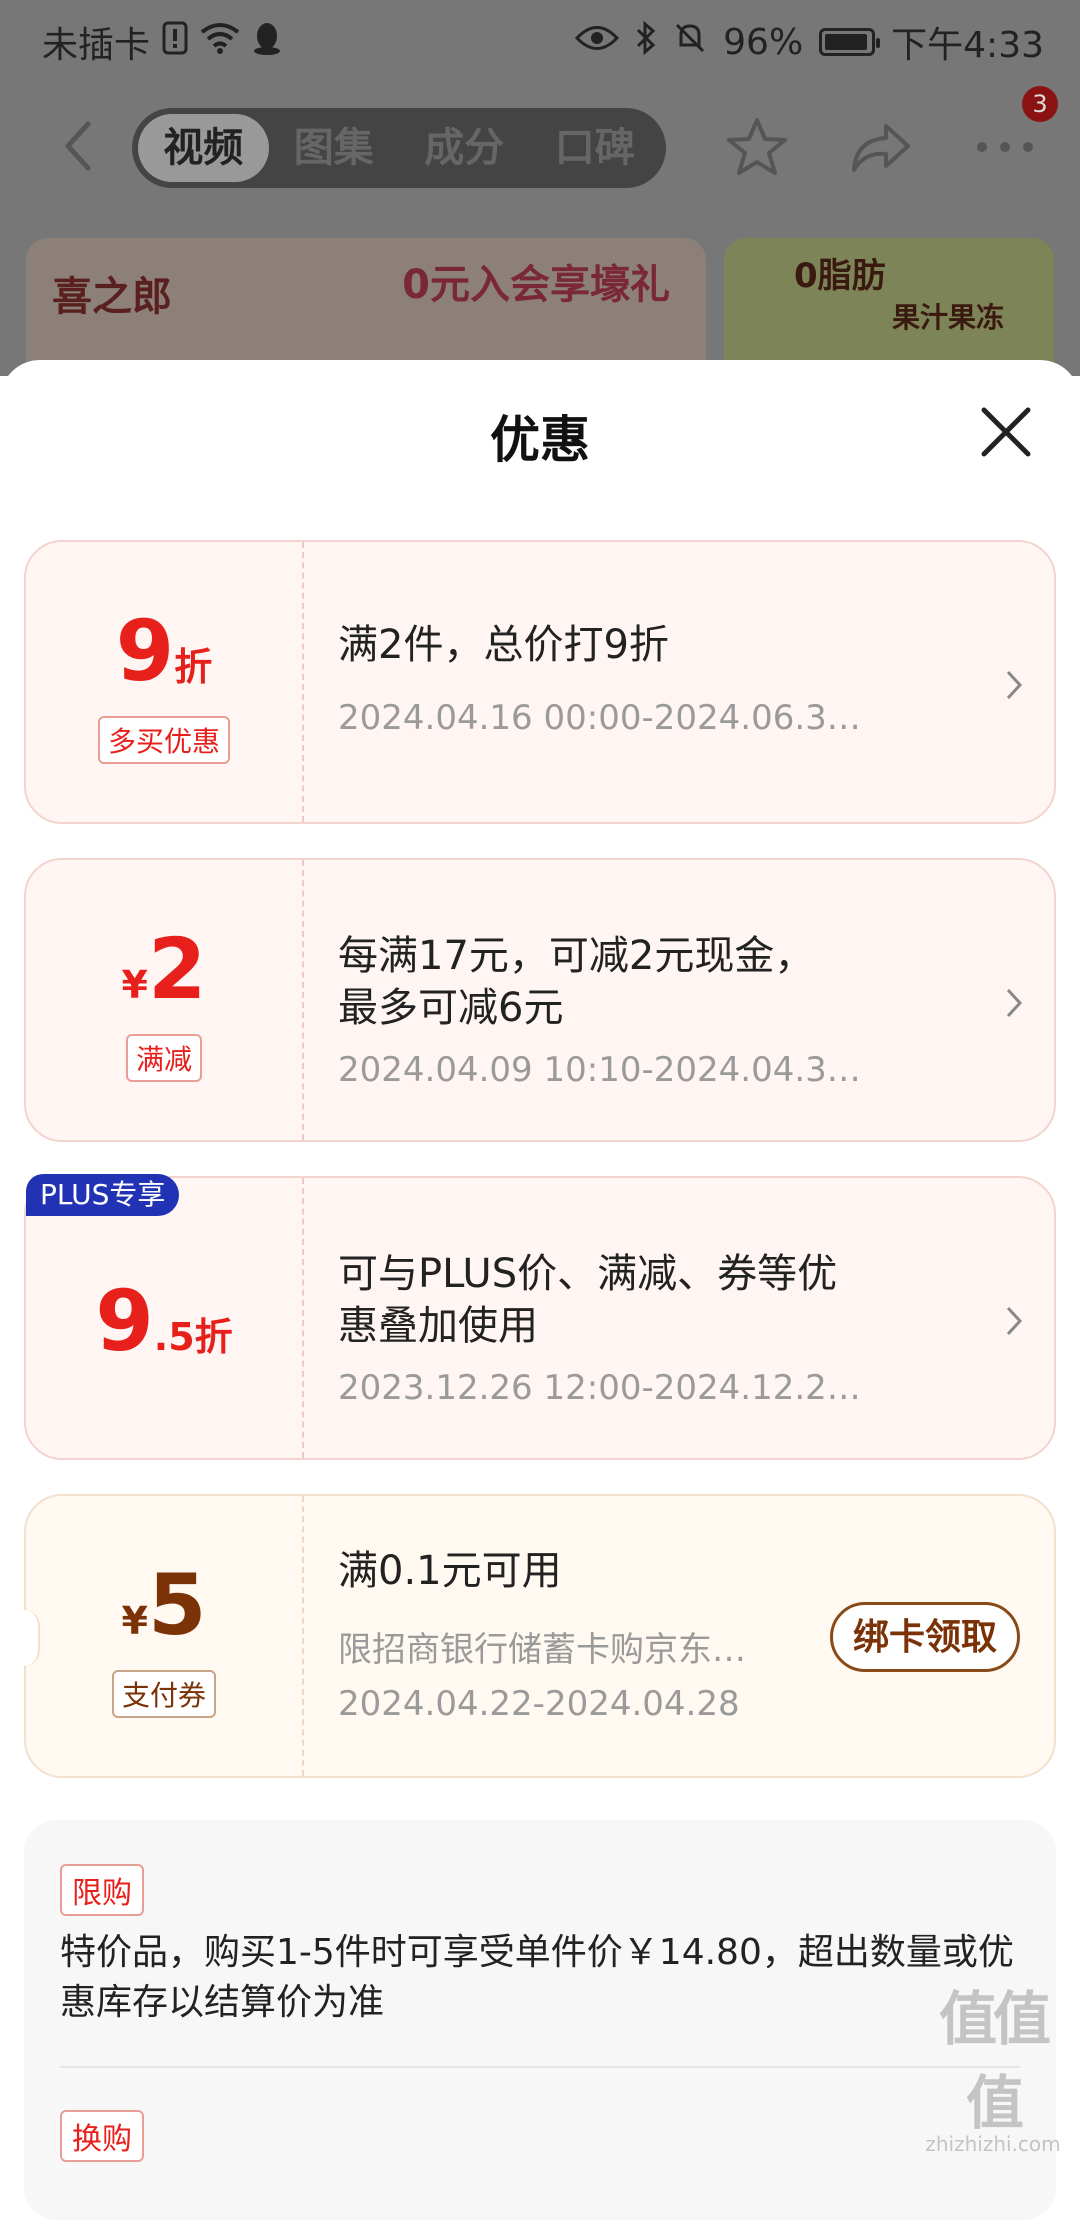 This screenshot has width=1080, height=2220. I want to click on member-banner-text: 0元入会享壕礼, so click(536, 285).